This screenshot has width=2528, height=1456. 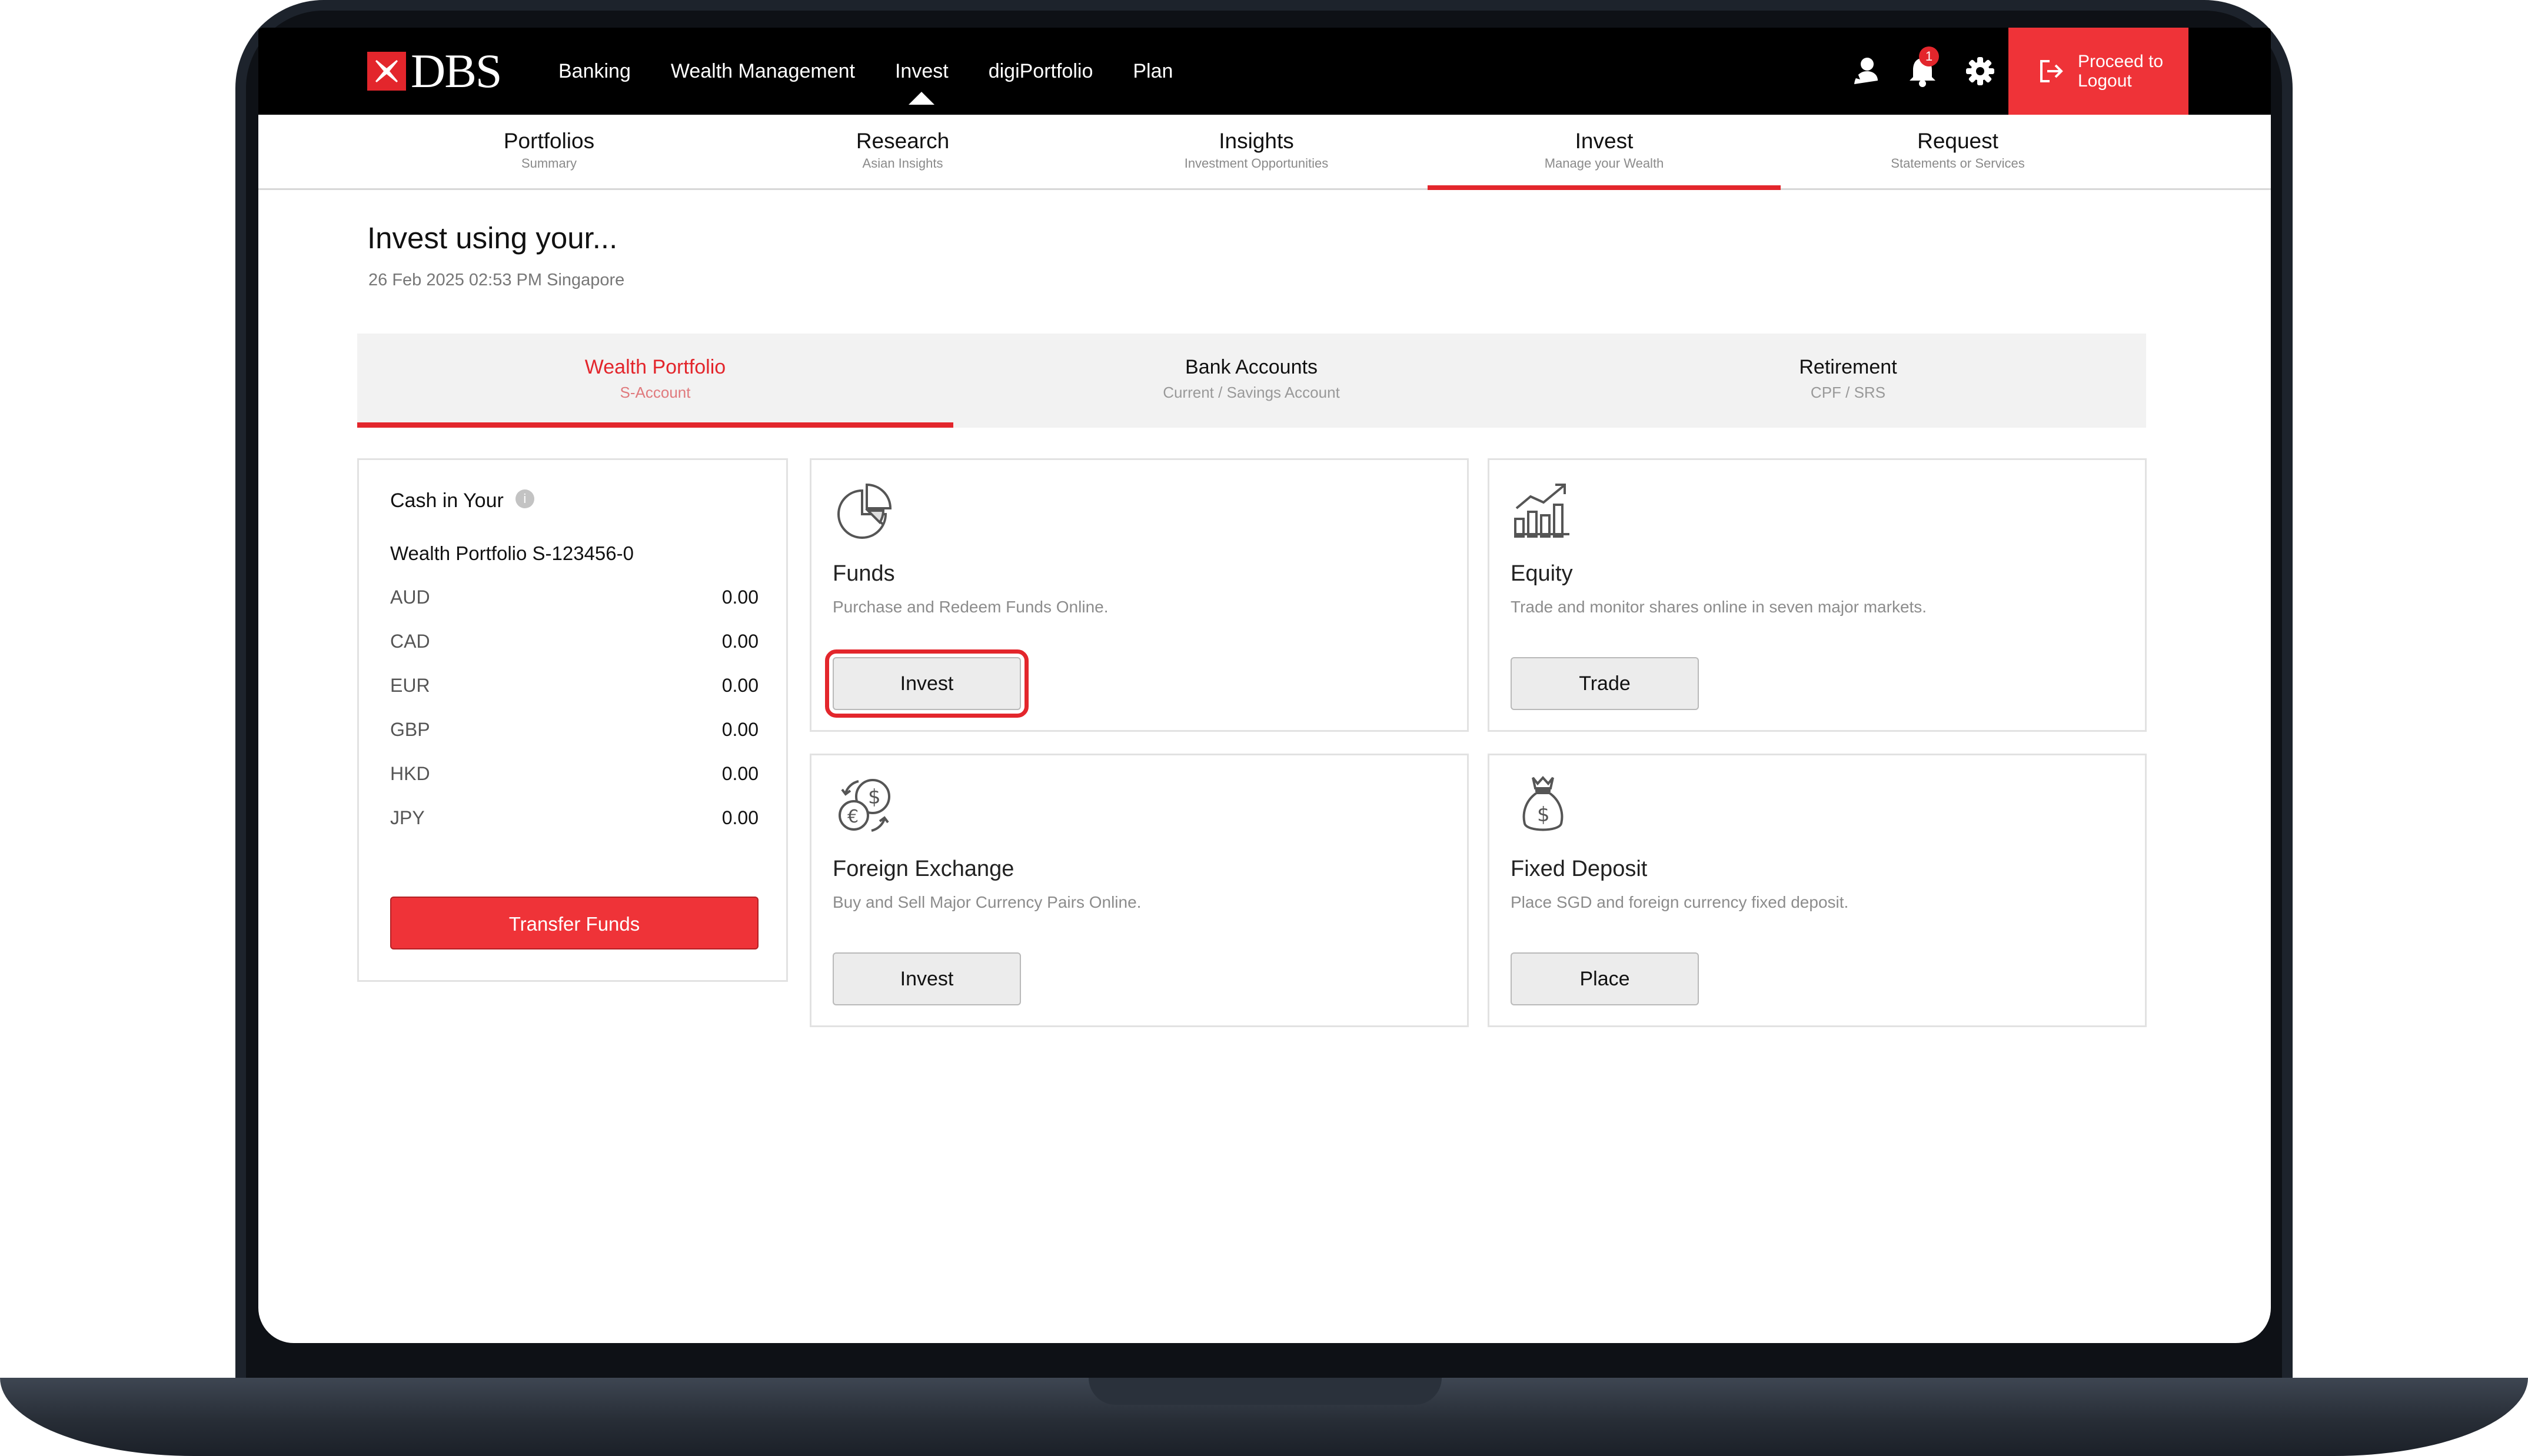 What do you see at coordinates (763, 71) in the screenshot?
I see `nav-wealth-management: Wealth Management` at bounding box center [763, 71].